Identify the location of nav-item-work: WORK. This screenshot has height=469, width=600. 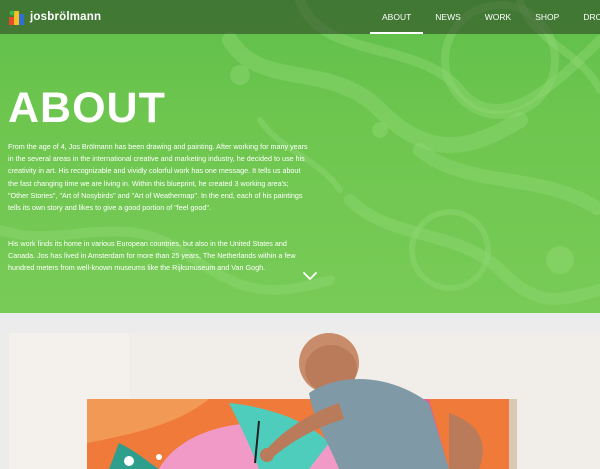
(498, 17).